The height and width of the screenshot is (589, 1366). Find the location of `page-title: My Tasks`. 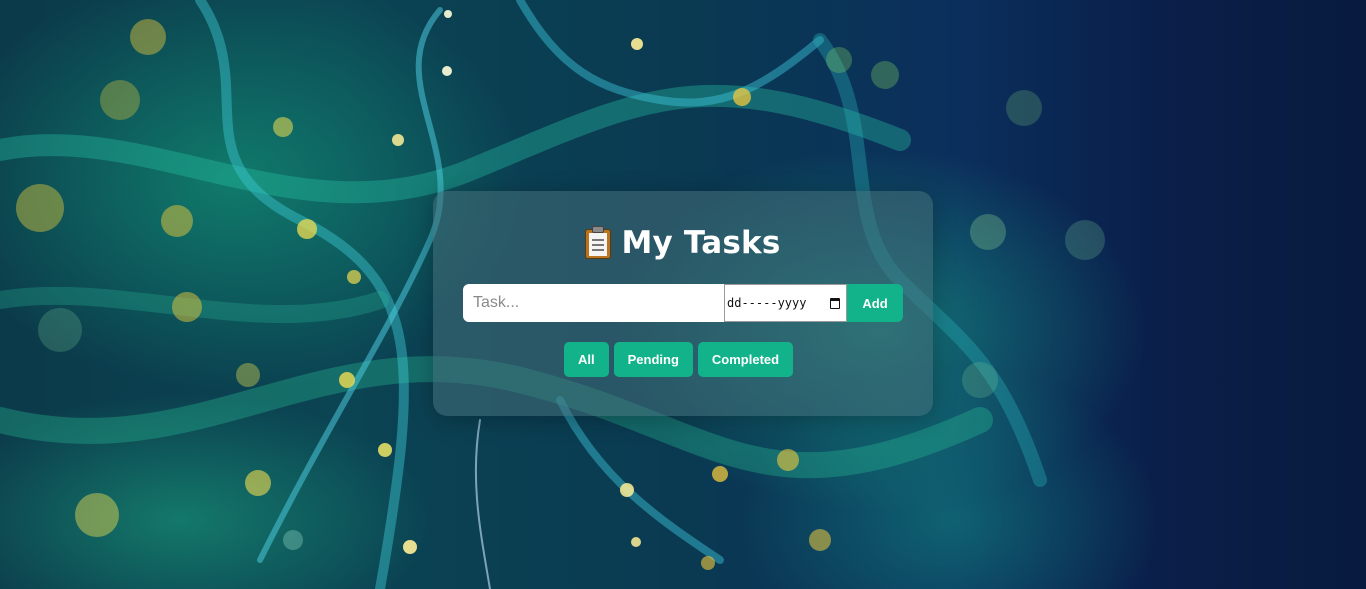

page-title: My Tasks is located at coordinates (683, 243).